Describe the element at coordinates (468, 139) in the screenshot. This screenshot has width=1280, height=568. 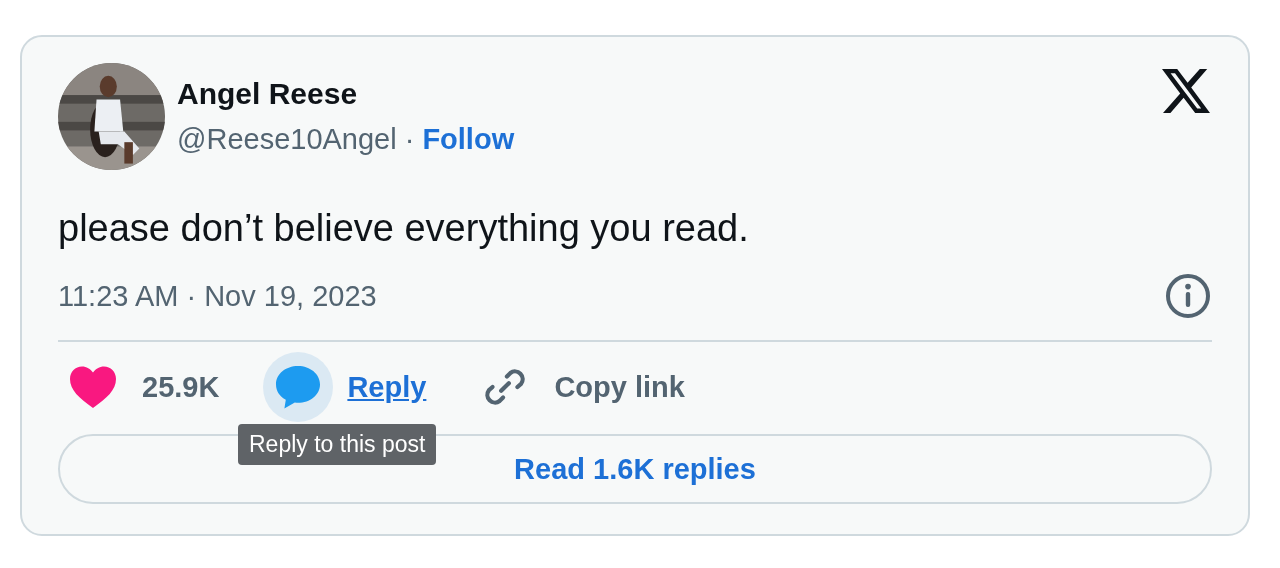
I see `follow-link: Follow` at that location.